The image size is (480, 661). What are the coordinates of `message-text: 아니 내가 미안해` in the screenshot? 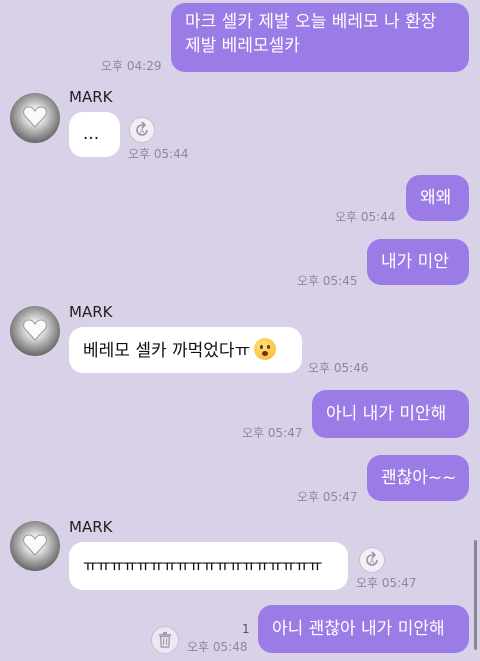 It's located at (386, 414).